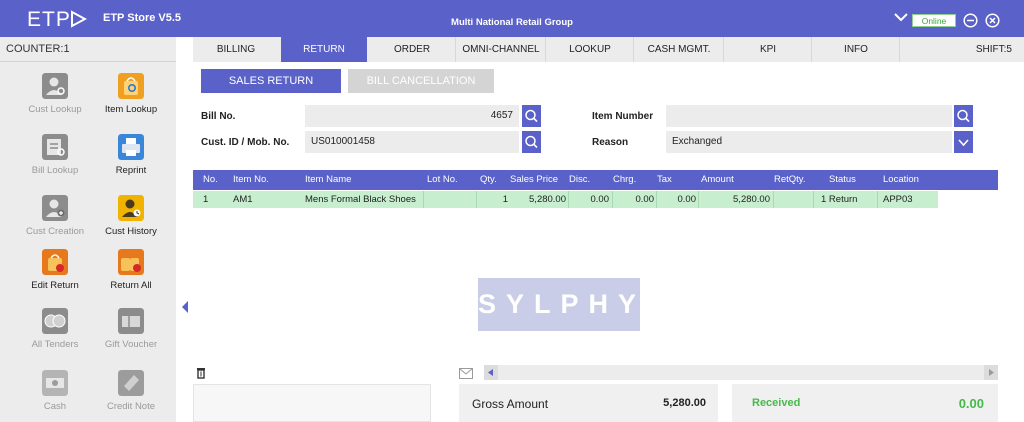 This screenshot has width=1024, height=422. Describe the element at coordinates (809, 142) in the screenshot. I see `reason-select: Exchanged` at that location.